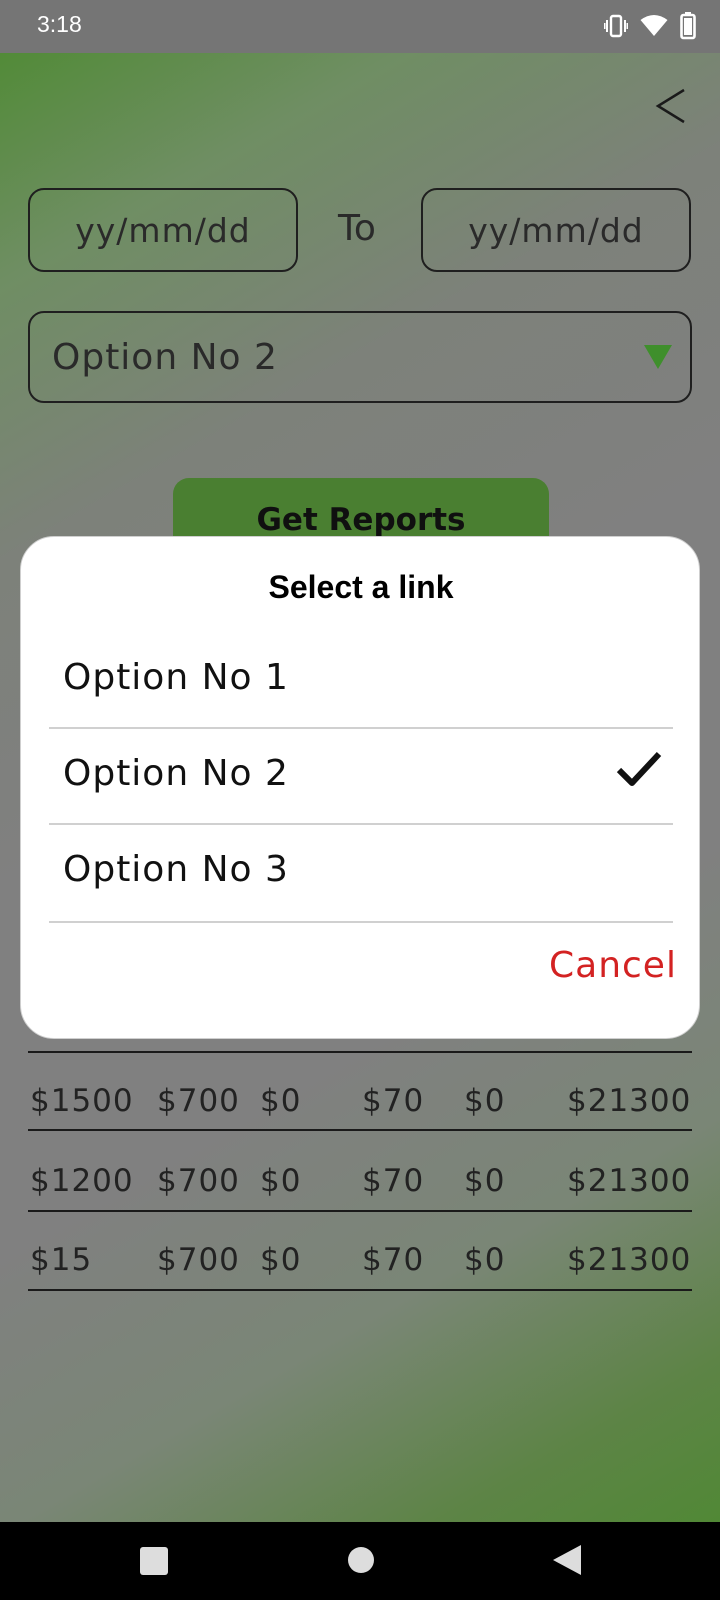  Describe the element at coordinates (654, 25) in the screenshot. I see `wifi-icon` at that location.